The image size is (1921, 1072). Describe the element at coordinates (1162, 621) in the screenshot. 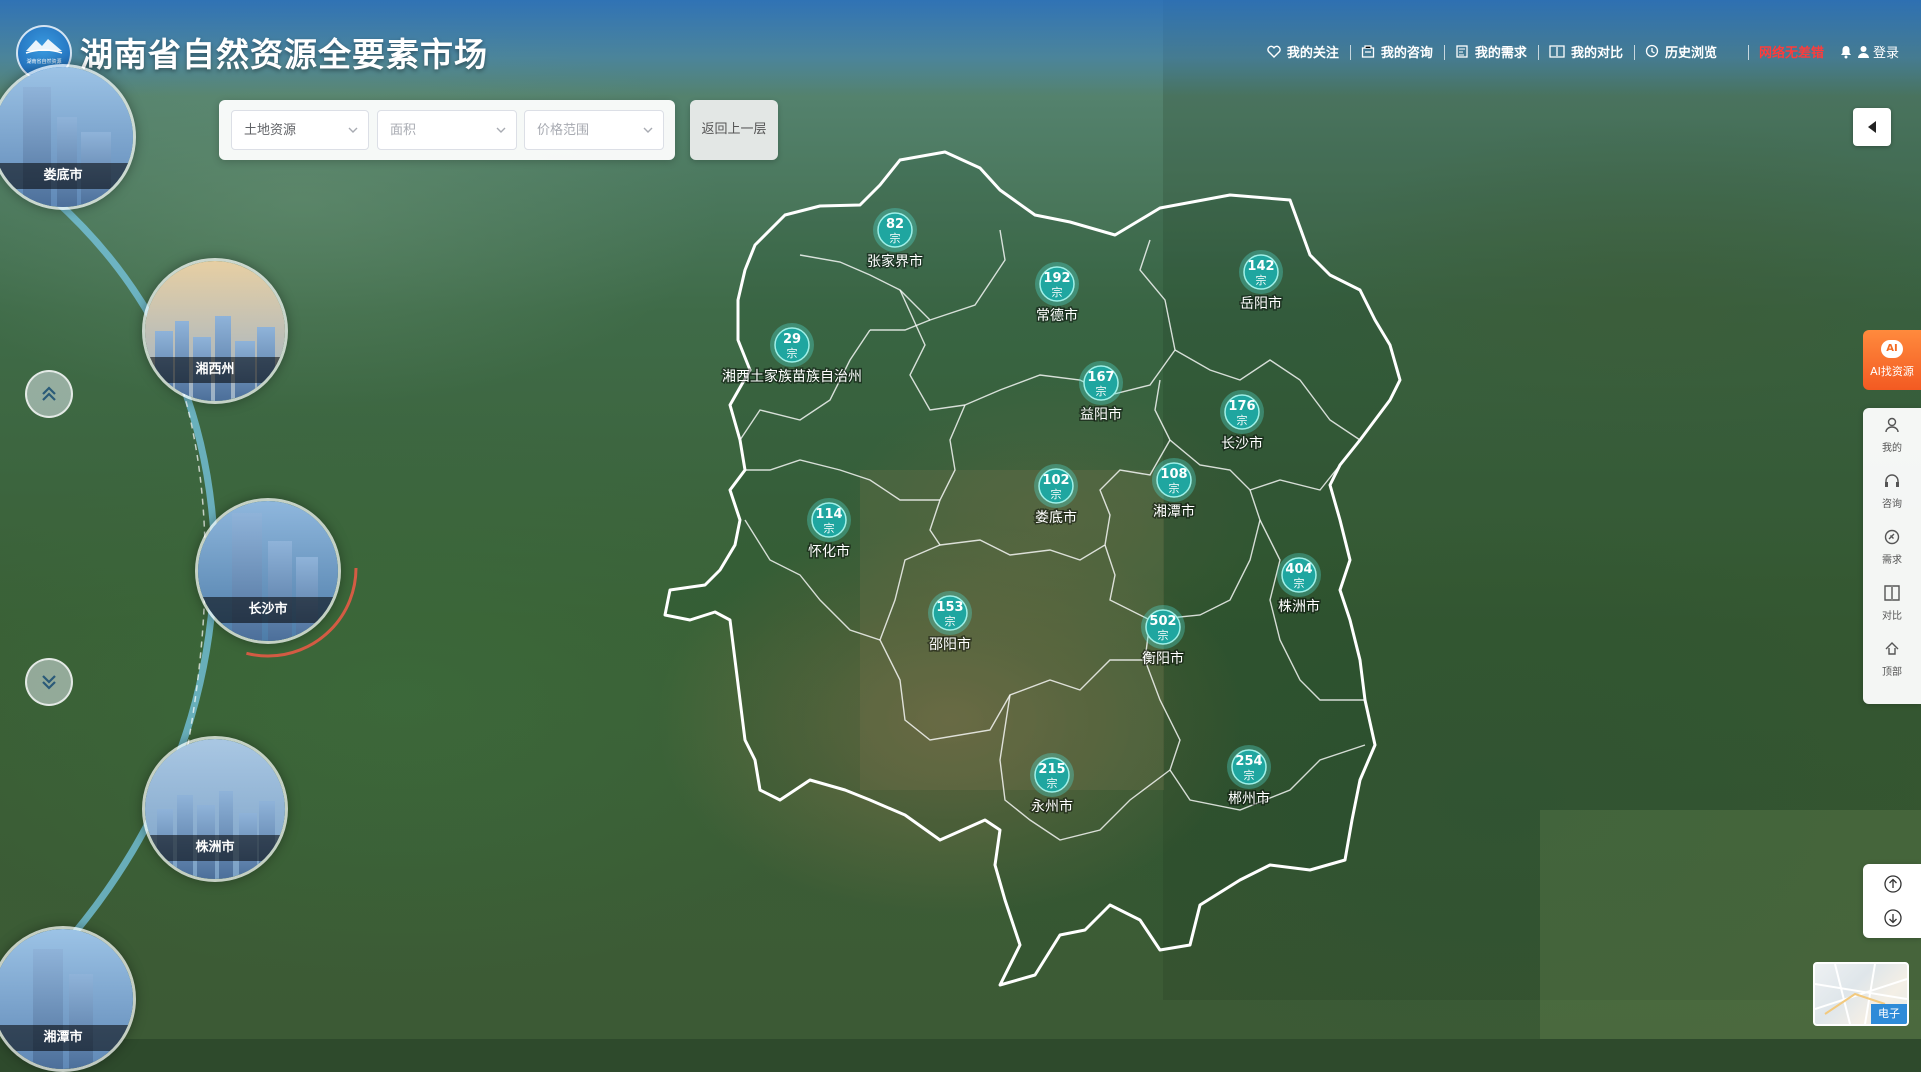

I see `marker-count: 502` at that location.